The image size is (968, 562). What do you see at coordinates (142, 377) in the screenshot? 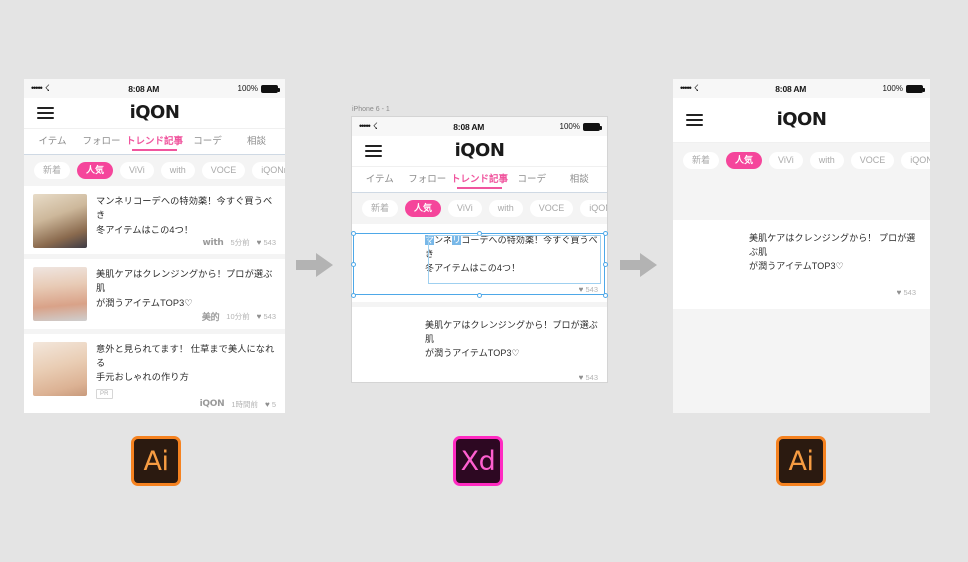
I see `article-title-line2: 手元おしゃれの作り方` at bounding box center [142, 377].